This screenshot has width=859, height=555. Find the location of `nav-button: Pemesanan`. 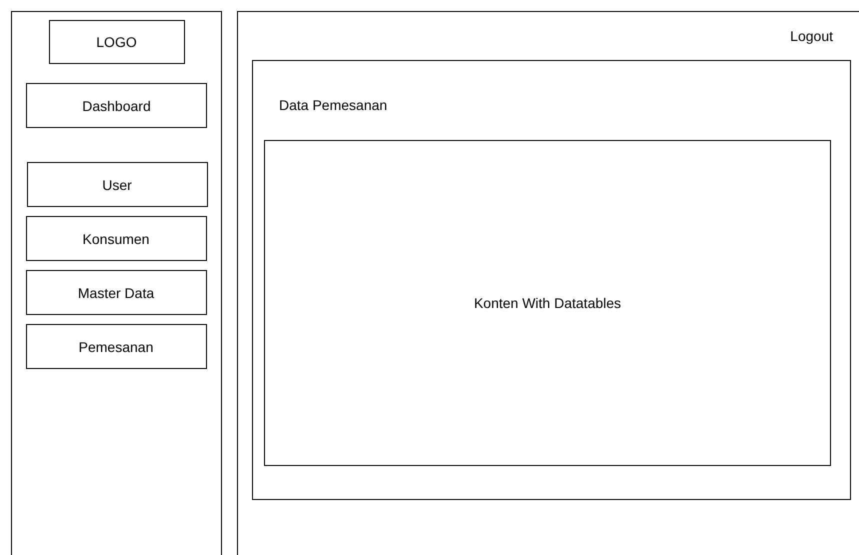

nav-button: Pemesanan is located at coordinates (116, 346).